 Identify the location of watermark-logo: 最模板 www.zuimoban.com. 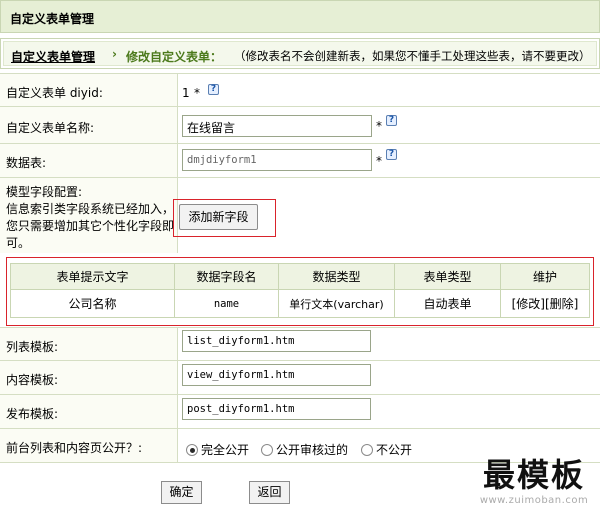
(534, 485).